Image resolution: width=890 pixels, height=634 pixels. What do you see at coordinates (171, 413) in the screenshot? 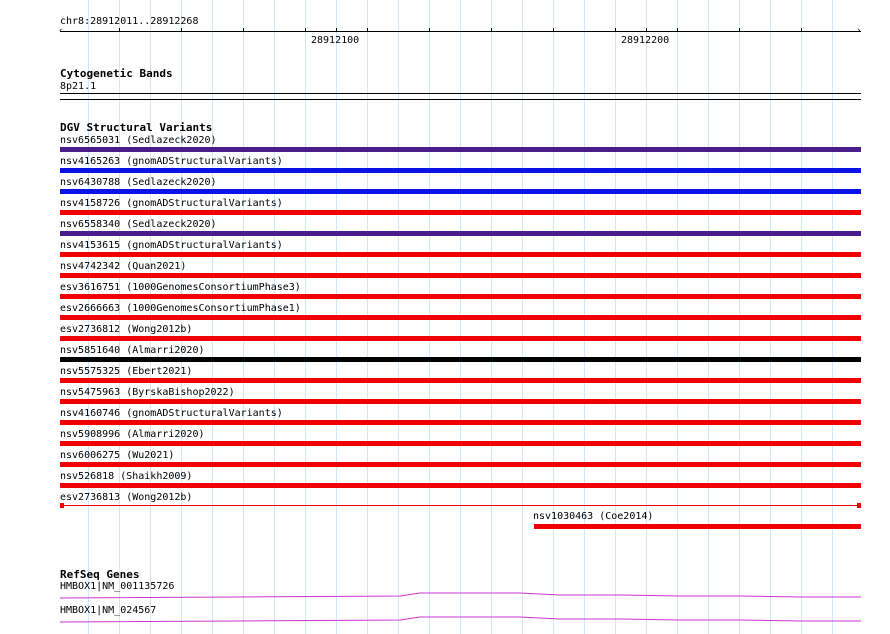
I see `variant-label: nsv4160746 (gnomADStructuralVariants)` at bounding box center [171, 413].